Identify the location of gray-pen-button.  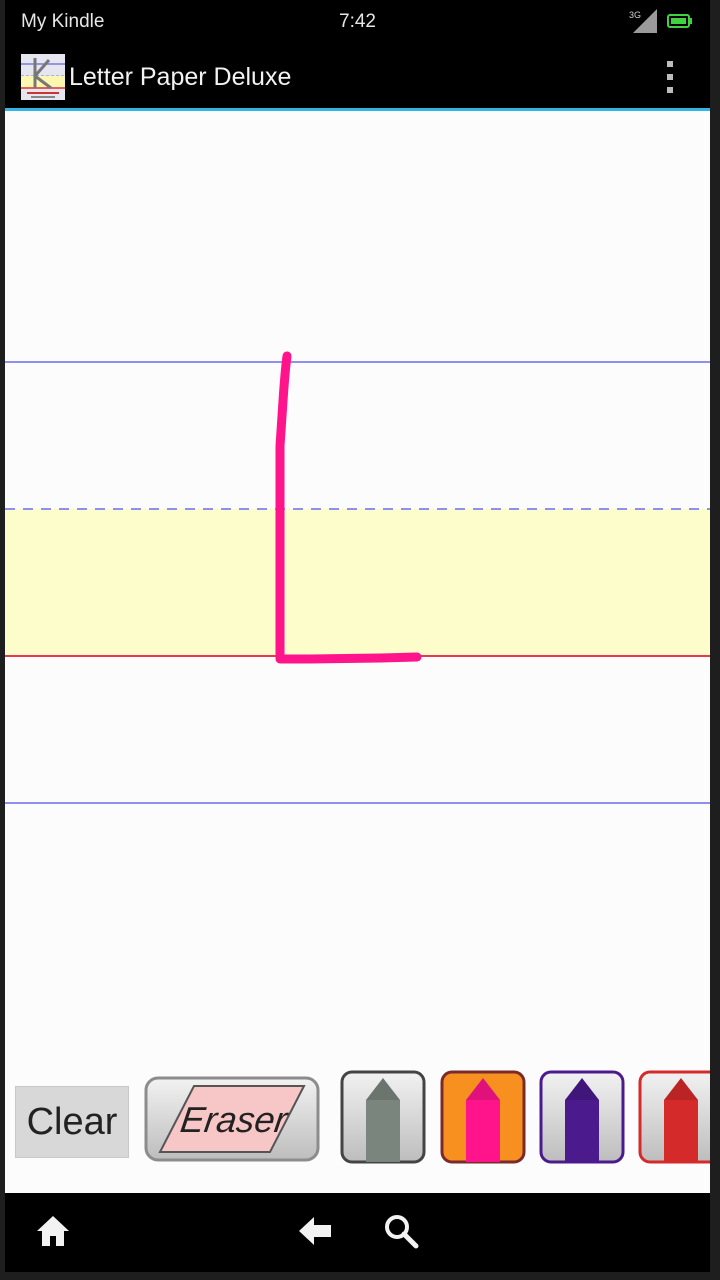
(383, 1117).